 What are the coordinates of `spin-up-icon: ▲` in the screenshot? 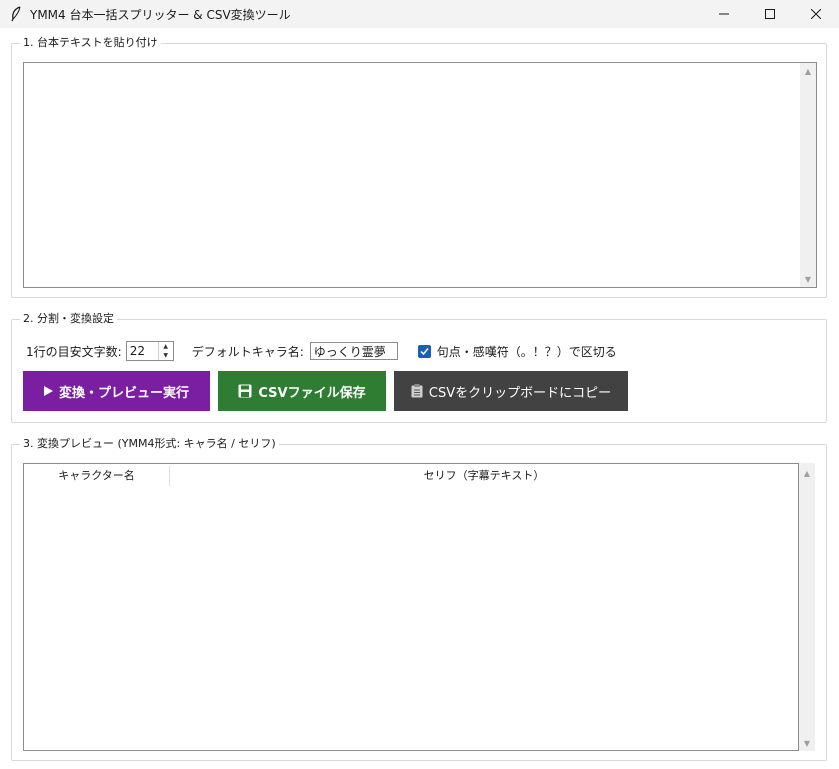 It's located at (166, 346).